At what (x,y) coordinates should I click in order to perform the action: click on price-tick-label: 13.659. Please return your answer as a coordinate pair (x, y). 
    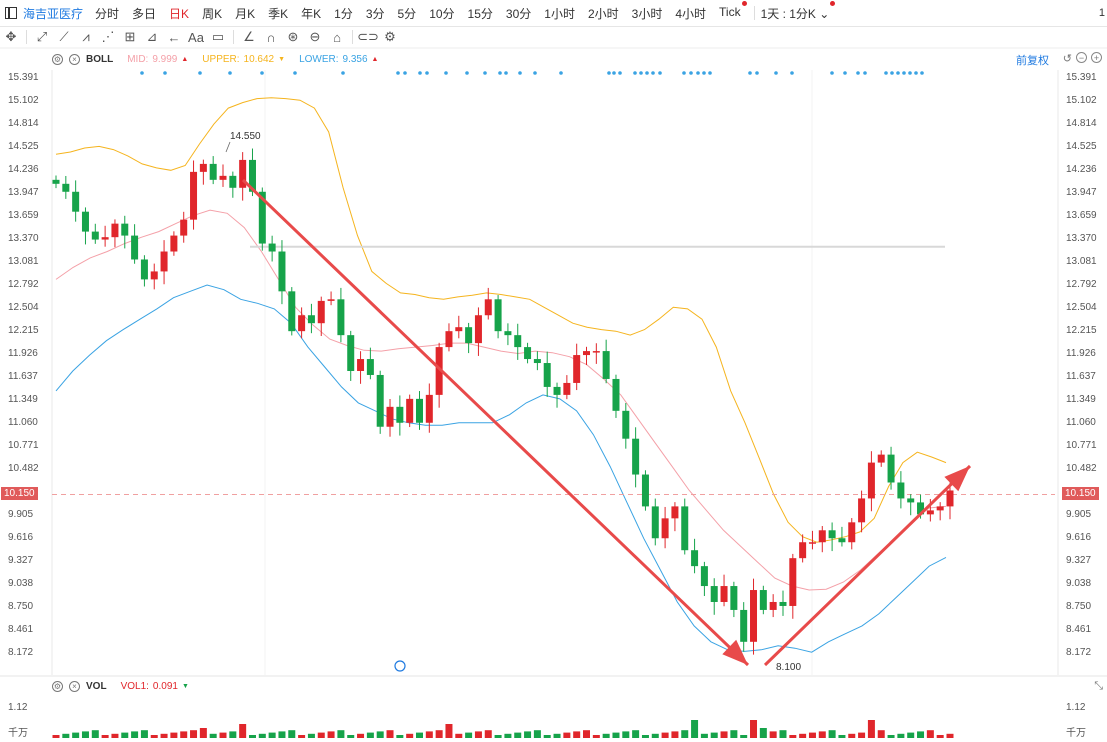
    Looking at the image, I should click on (1081, 215).